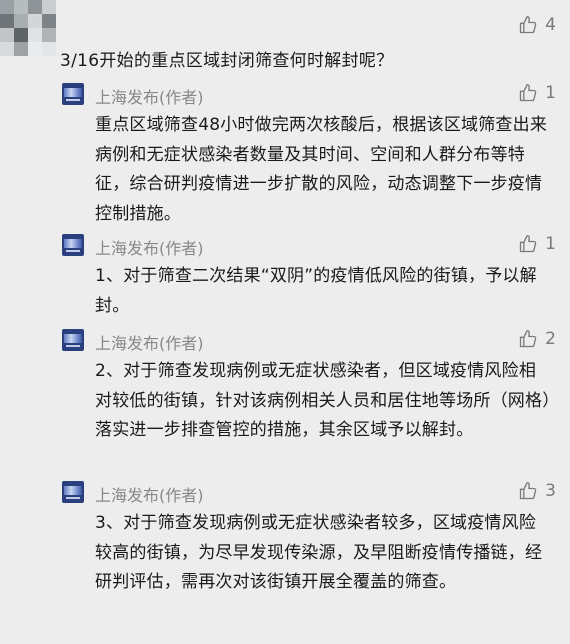 The height and width of the screenshot is (644, 570). What do you see at coordinates (550, 339) in the screenshot?
I see `reply-like-count: 2` at bounding box center [550, 339].